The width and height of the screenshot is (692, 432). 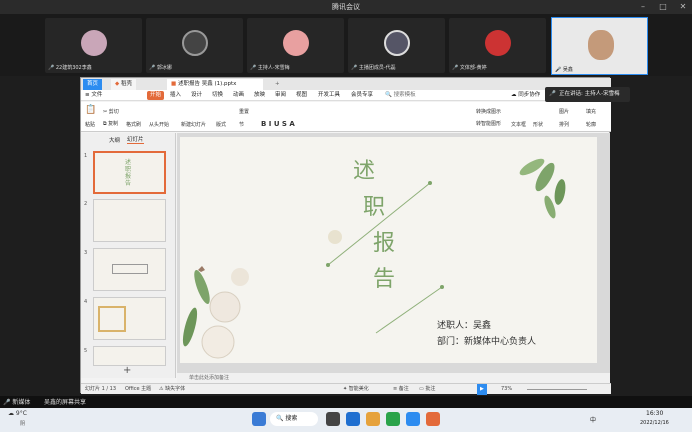 I want to click on menu-review: 审阅, so click(x=280, y=95).